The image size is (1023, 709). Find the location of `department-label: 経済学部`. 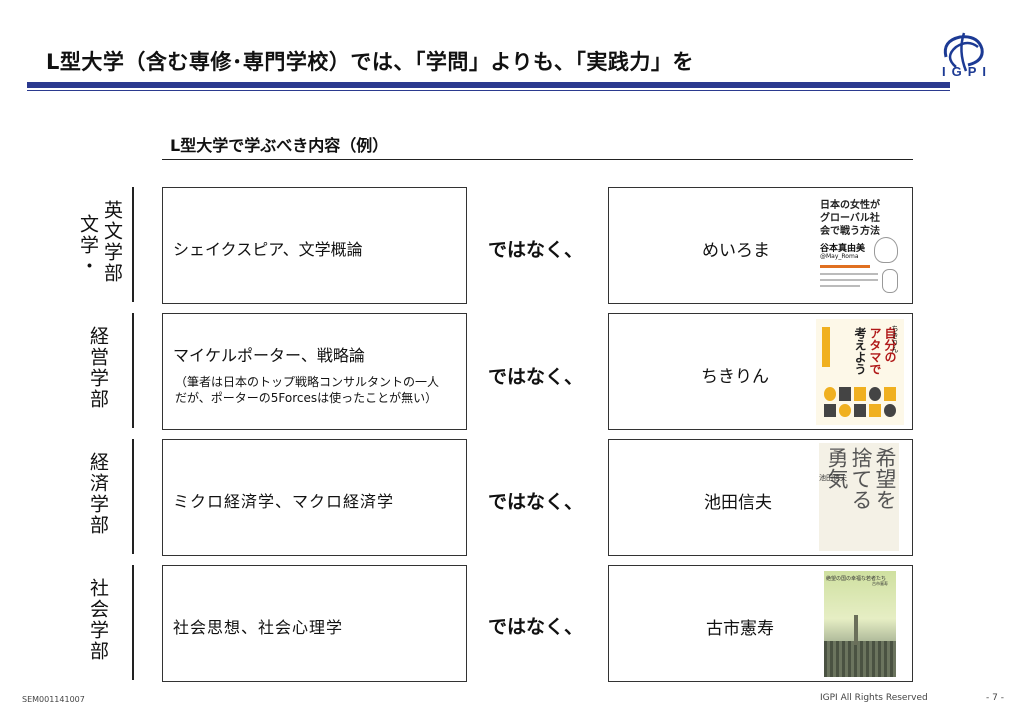

department-label: 経済学部 is located at coordinates (98, 494).